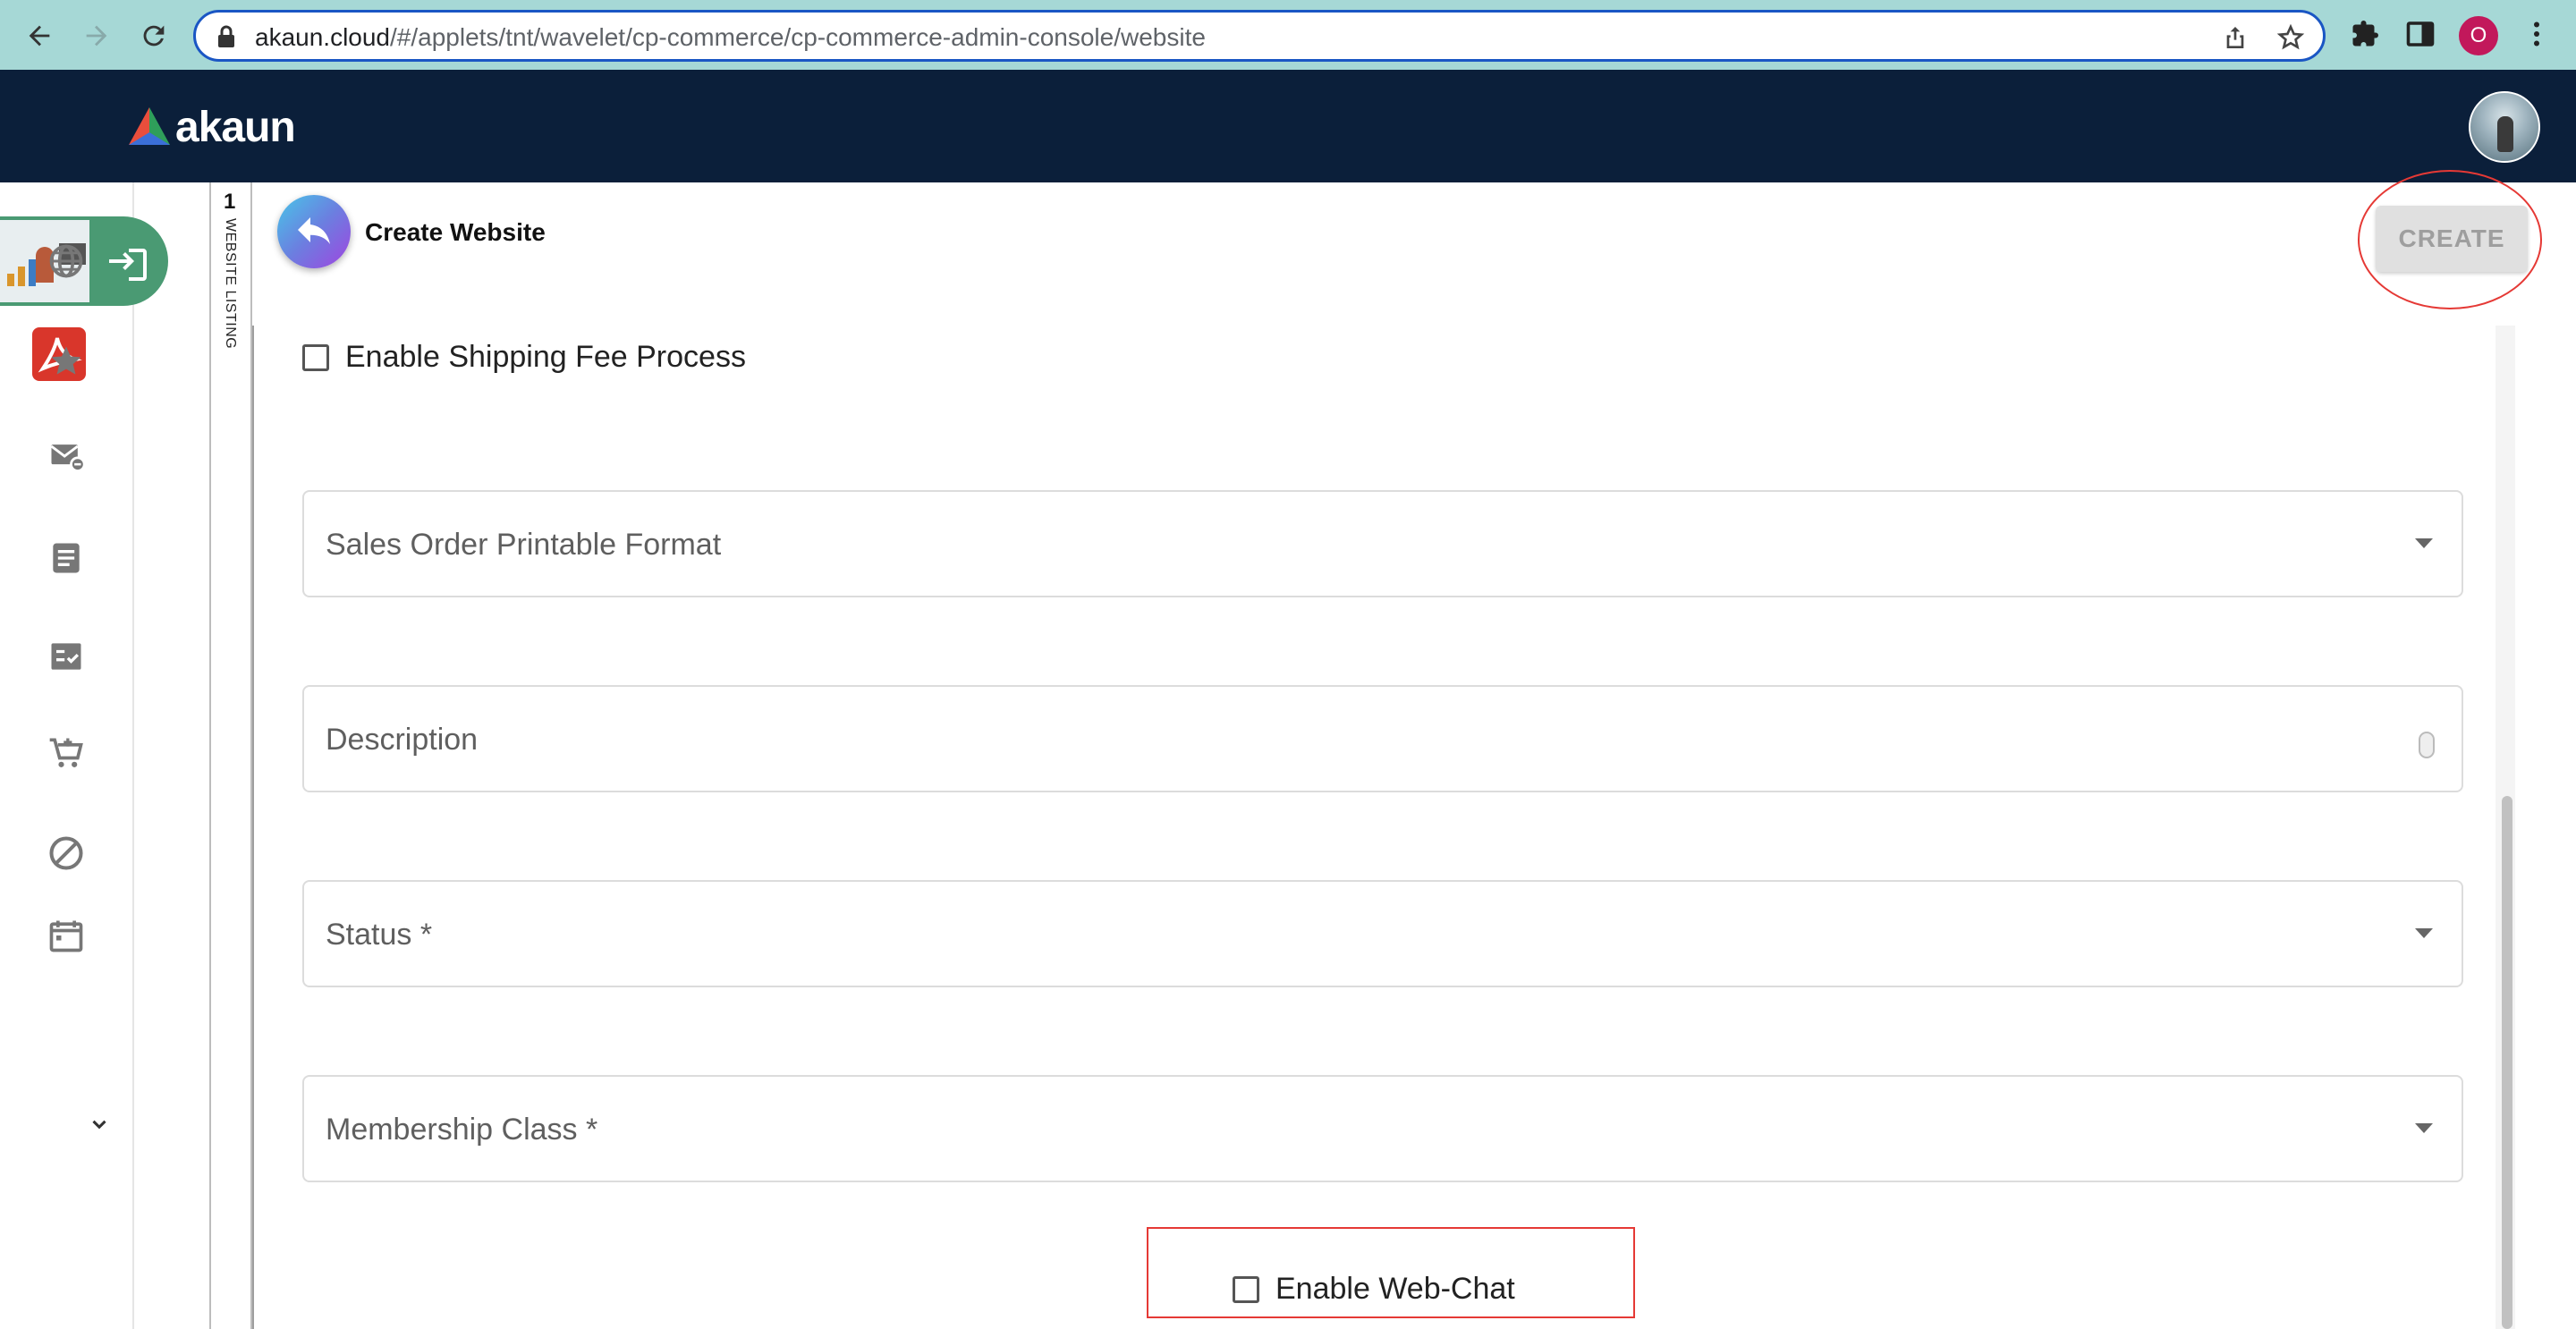  What do you see at coordinates (230, 284) in the screenshot?
I see `tab-label: WEBSITE LISTING` at bounding box center [230, 284].